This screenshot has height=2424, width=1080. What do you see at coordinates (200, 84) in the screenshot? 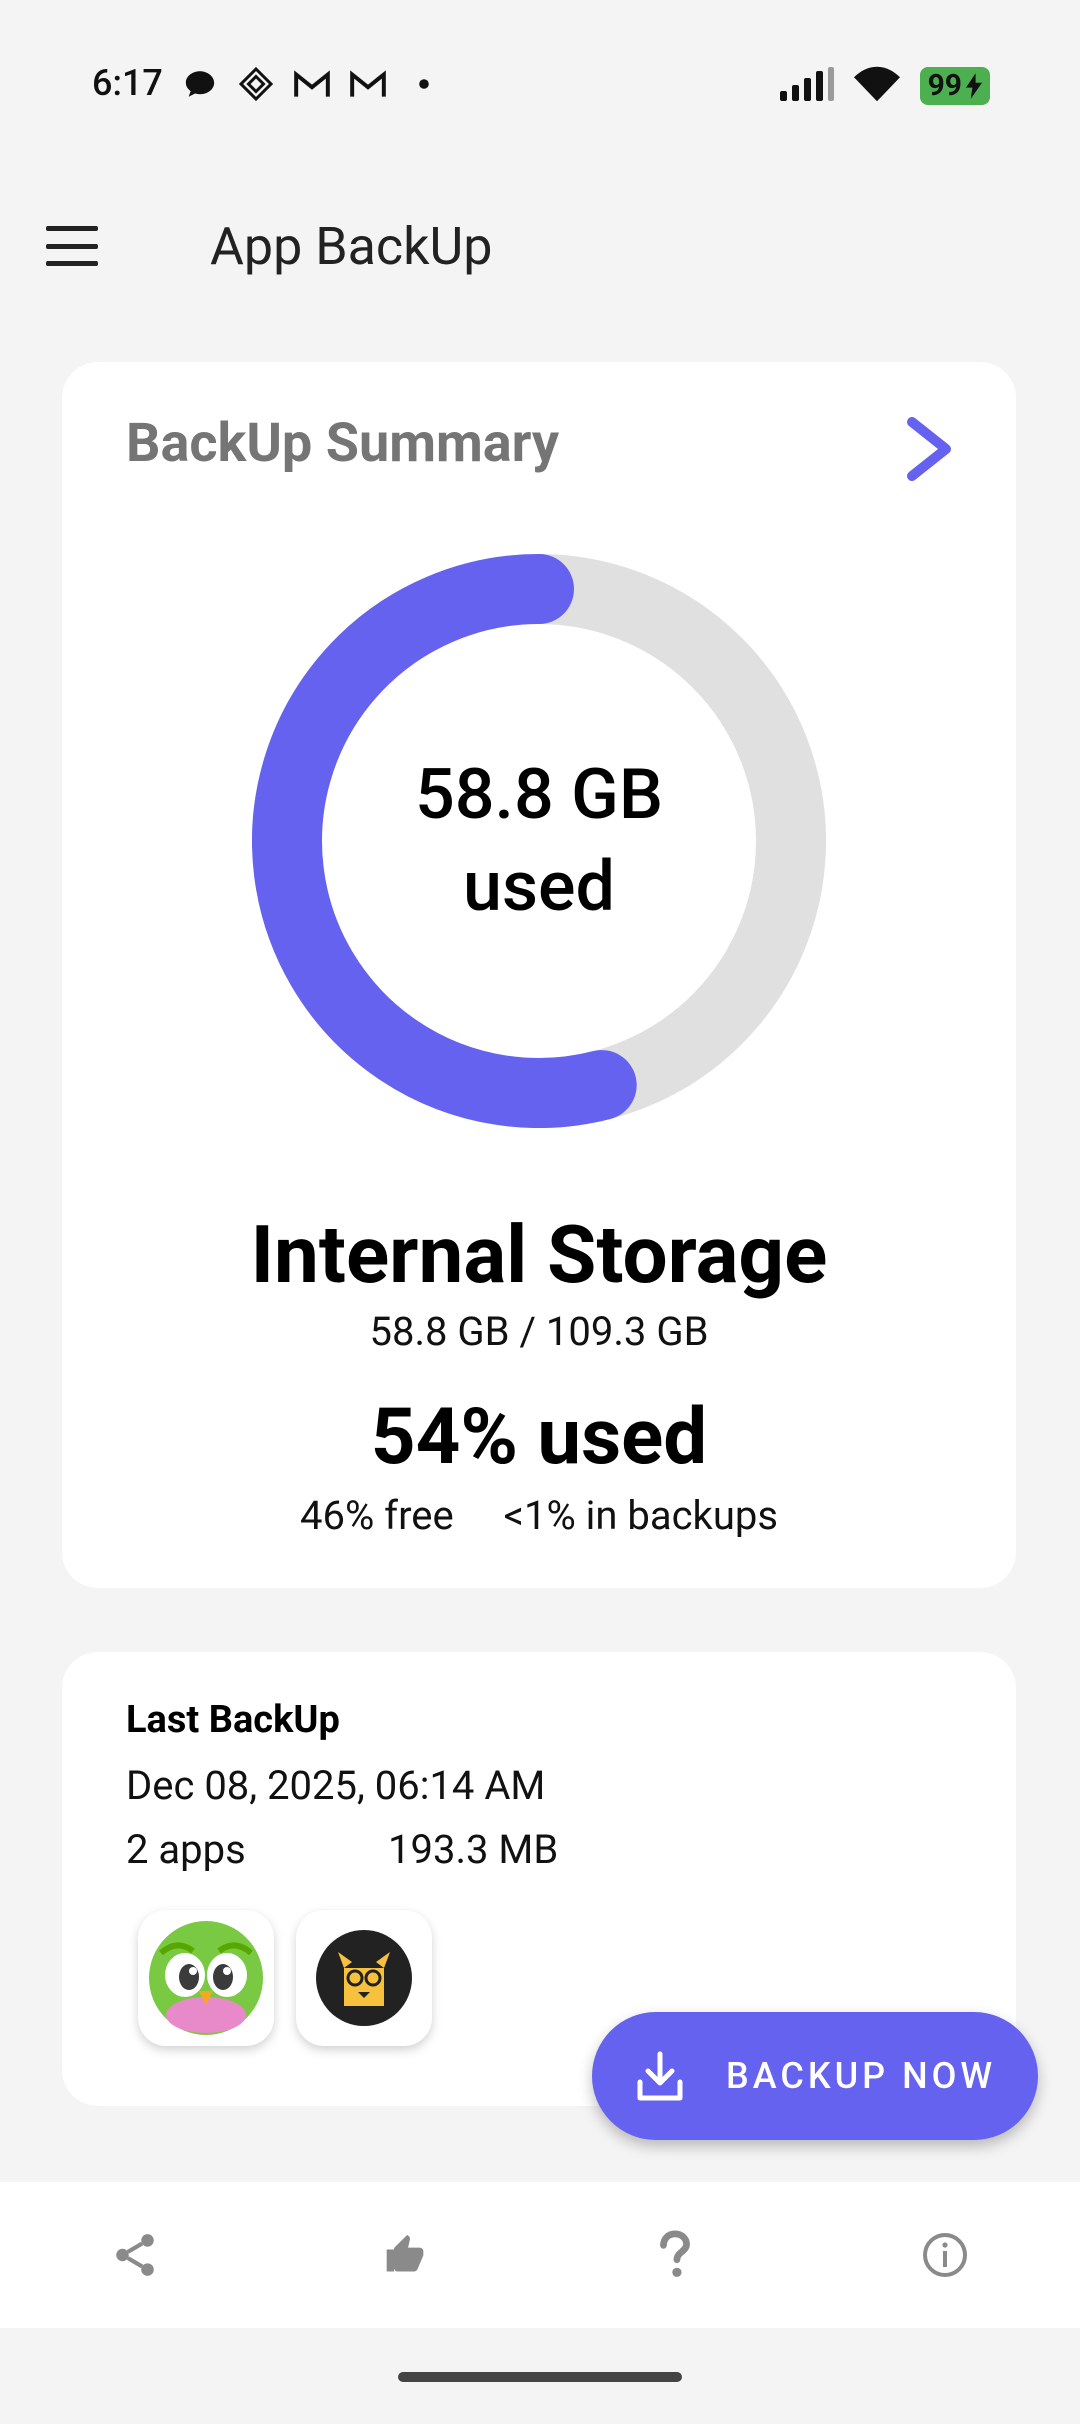
I see `messages-icon` at bounding box center [200, 84].